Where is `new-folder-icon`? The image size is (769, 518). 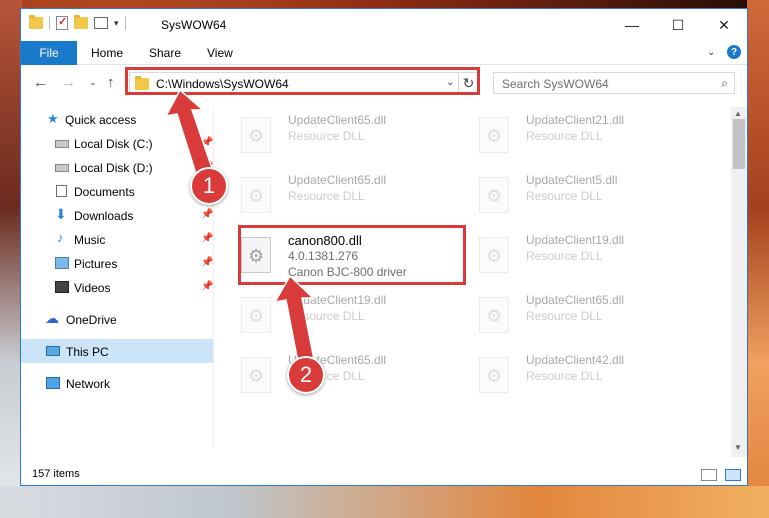 new-folder-icon is located at coordinates (81, 22).